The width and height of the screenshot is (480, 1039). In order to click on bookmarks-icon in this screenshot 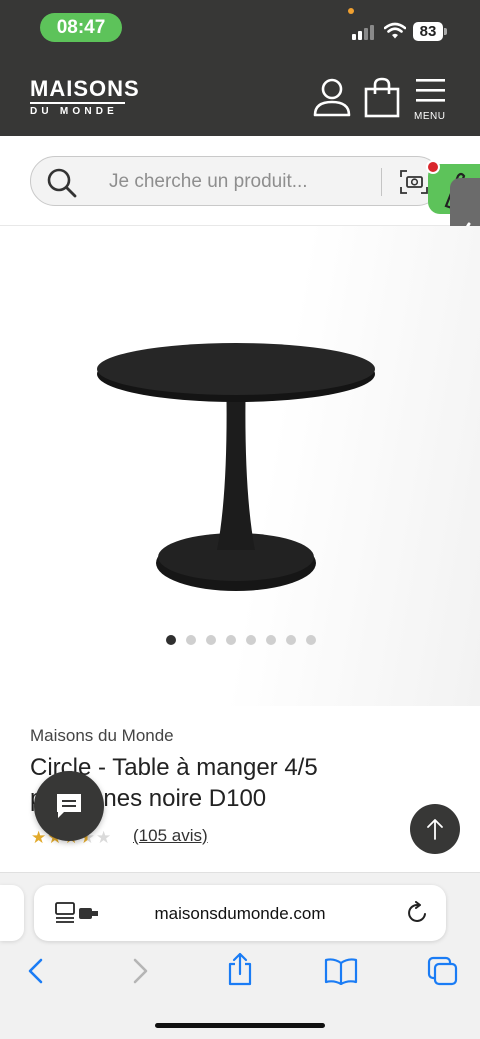, I will do `click(341, 971)`.